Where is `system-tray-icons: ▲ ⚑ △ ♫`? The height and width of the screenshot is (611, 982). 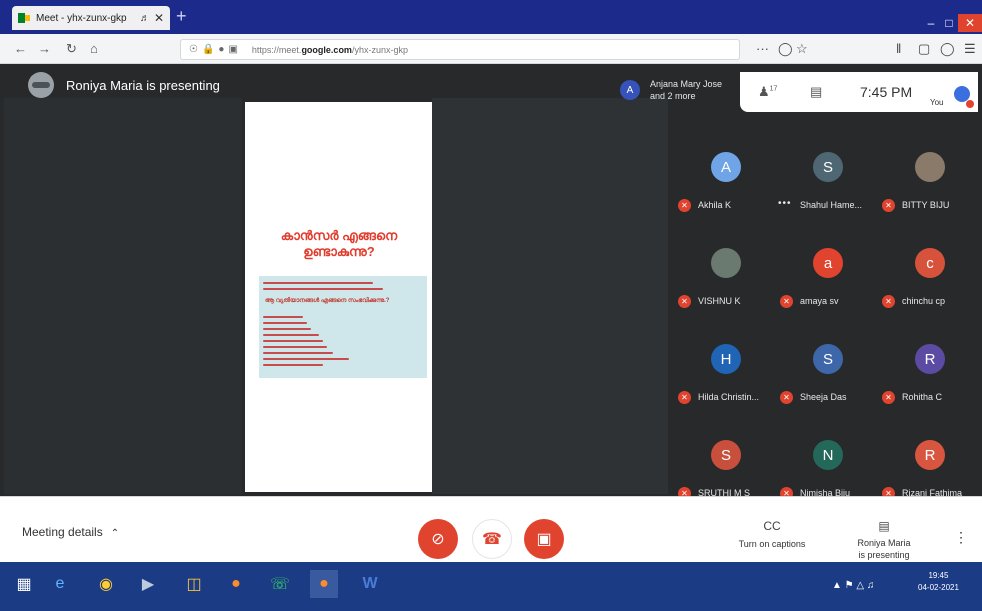
system-tray-icons: ▲ ⚑ △ ♫ is located at coordinates (853, 585).